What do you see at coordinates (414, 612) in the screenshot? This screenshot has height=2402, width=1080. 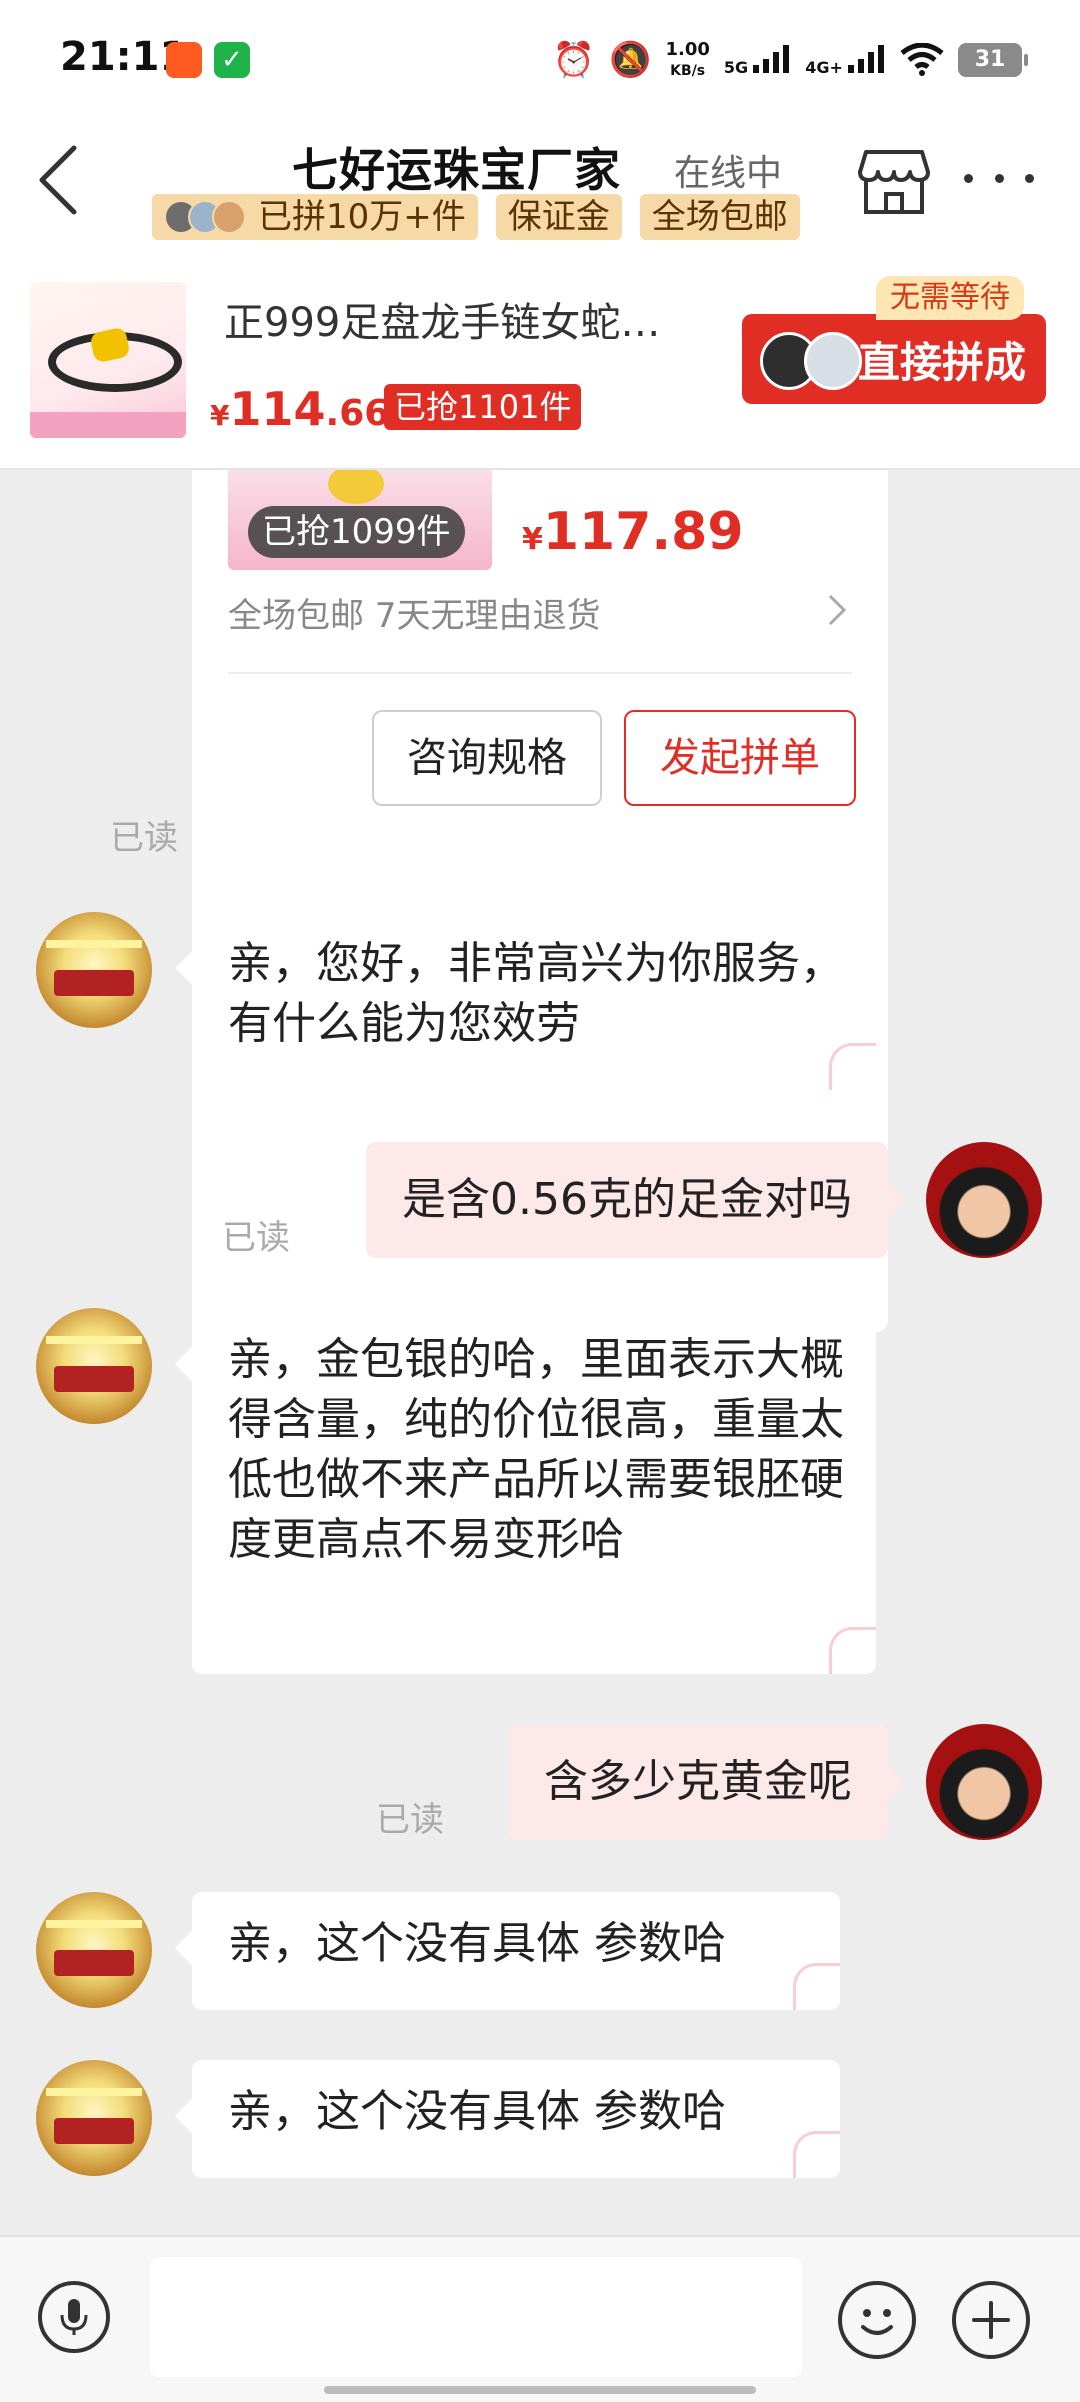 I see `card-service-info: 全场包邮 7天无理由退货` at bounding box center [414, 612].